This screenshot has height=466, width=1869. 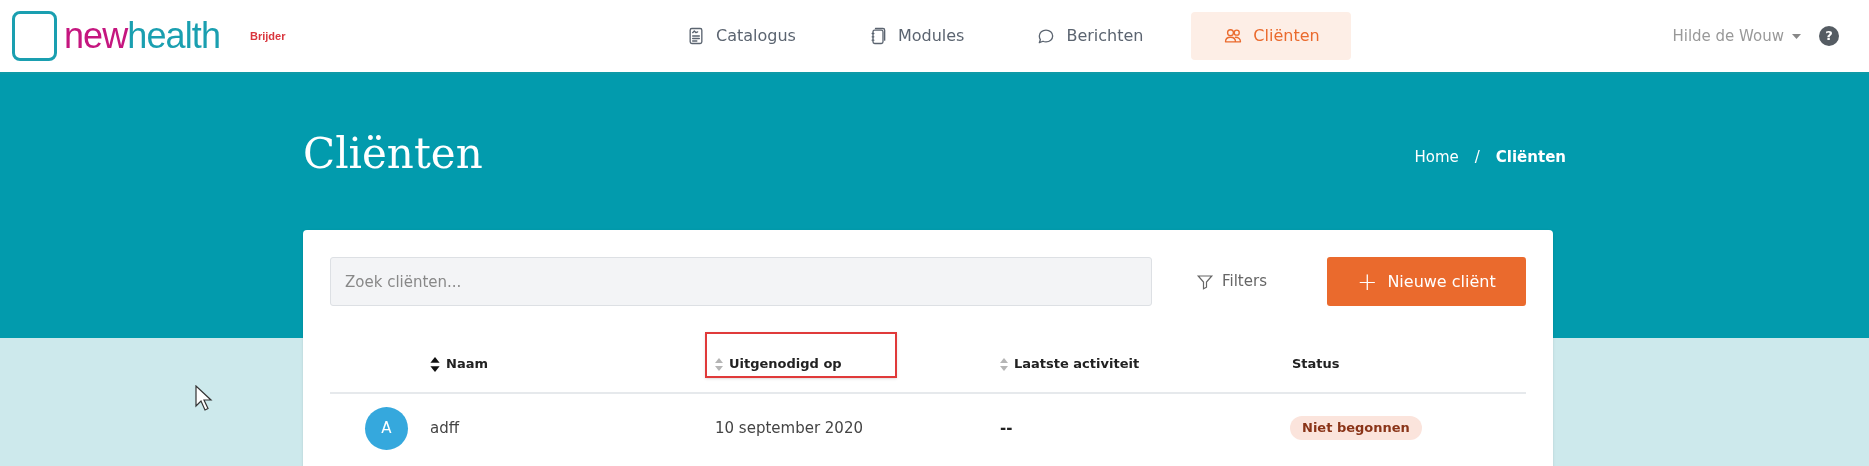 What do you see at coordinates (778, 364) in the screenshot?
I see `column-header: Uitgenodigd op` at bounding box center [778, 364].